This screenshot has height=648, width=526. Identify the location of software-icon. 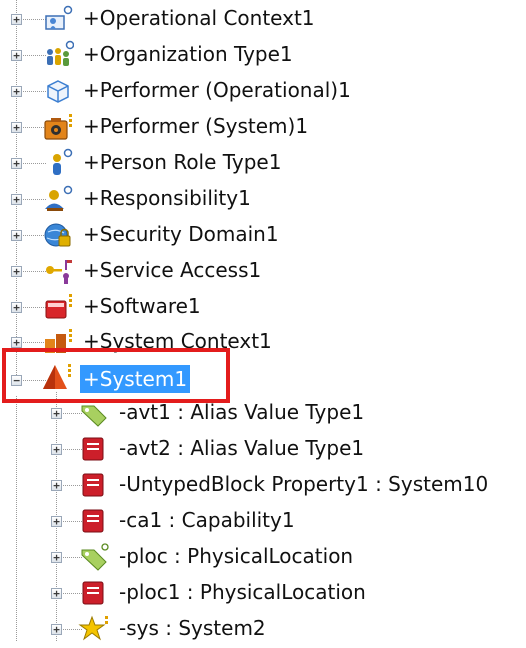
(58, 306).